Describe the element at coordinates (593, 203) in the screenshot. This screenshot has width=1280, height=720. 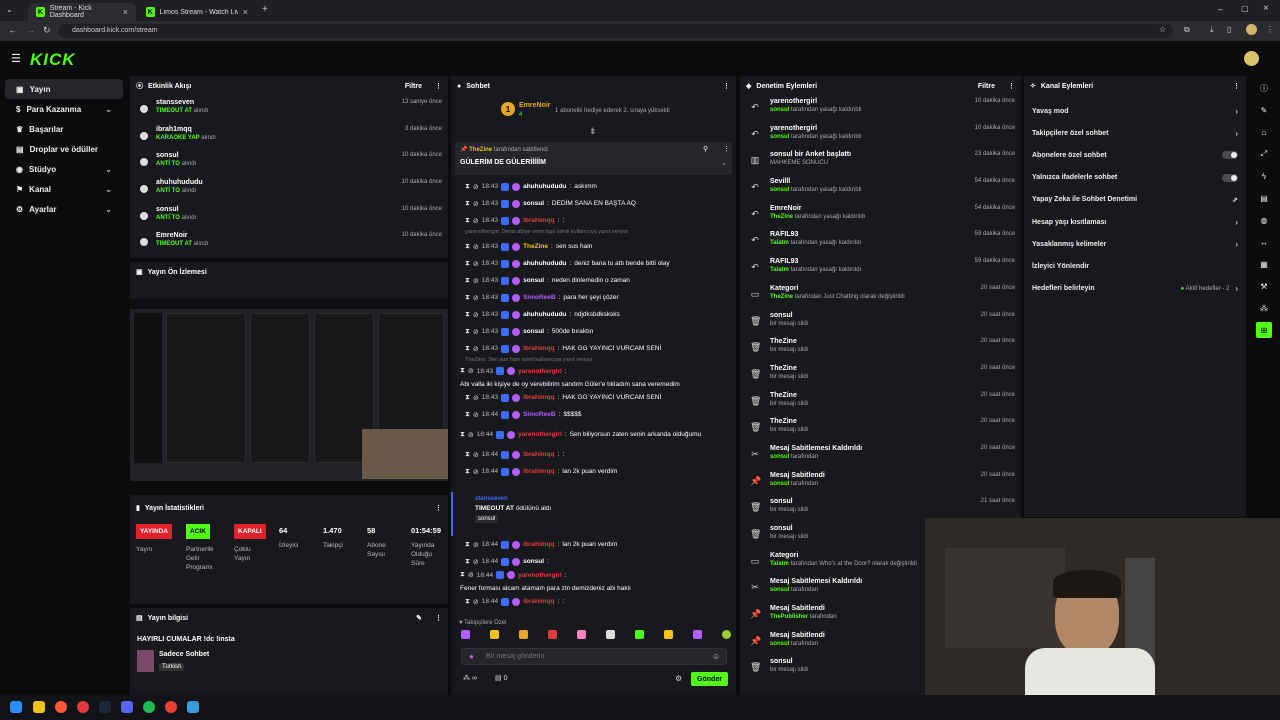
I see `chat-message: ⧗ ⊘ 18:43 sonsul: DEDİM SANA EN BAŞTA AQ` at that location.